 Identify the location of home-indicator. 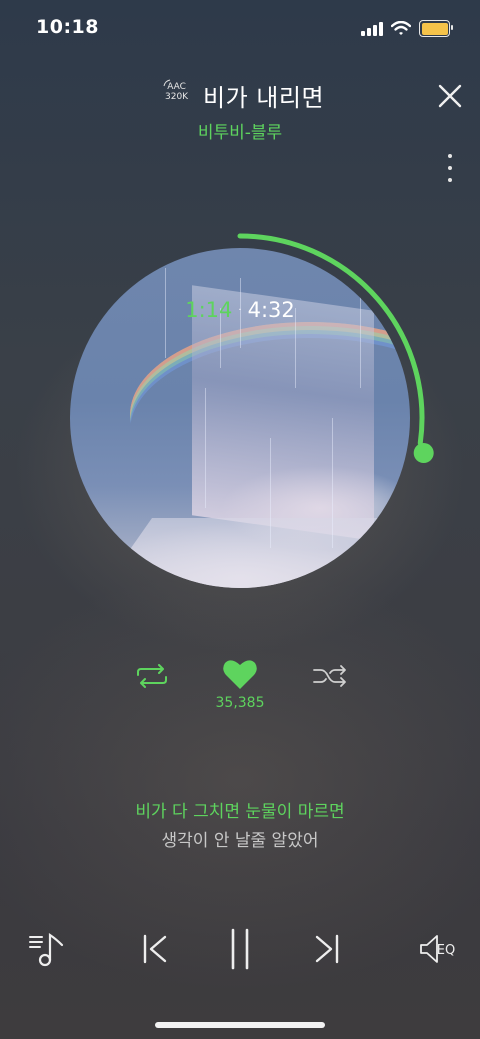
(240, 1025).